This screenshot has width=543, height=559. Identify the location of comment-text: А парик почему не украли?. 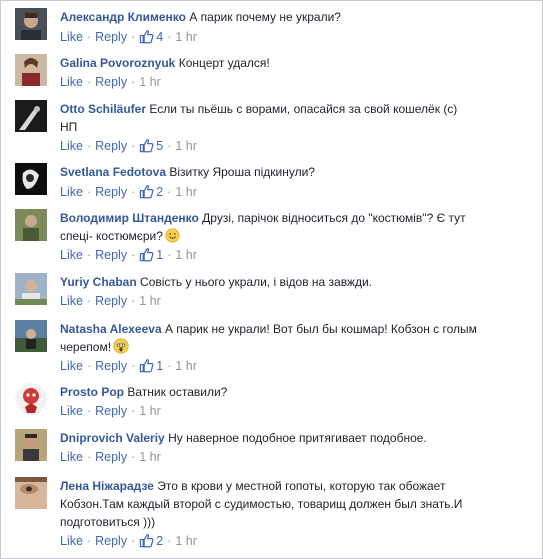
(265, 17).